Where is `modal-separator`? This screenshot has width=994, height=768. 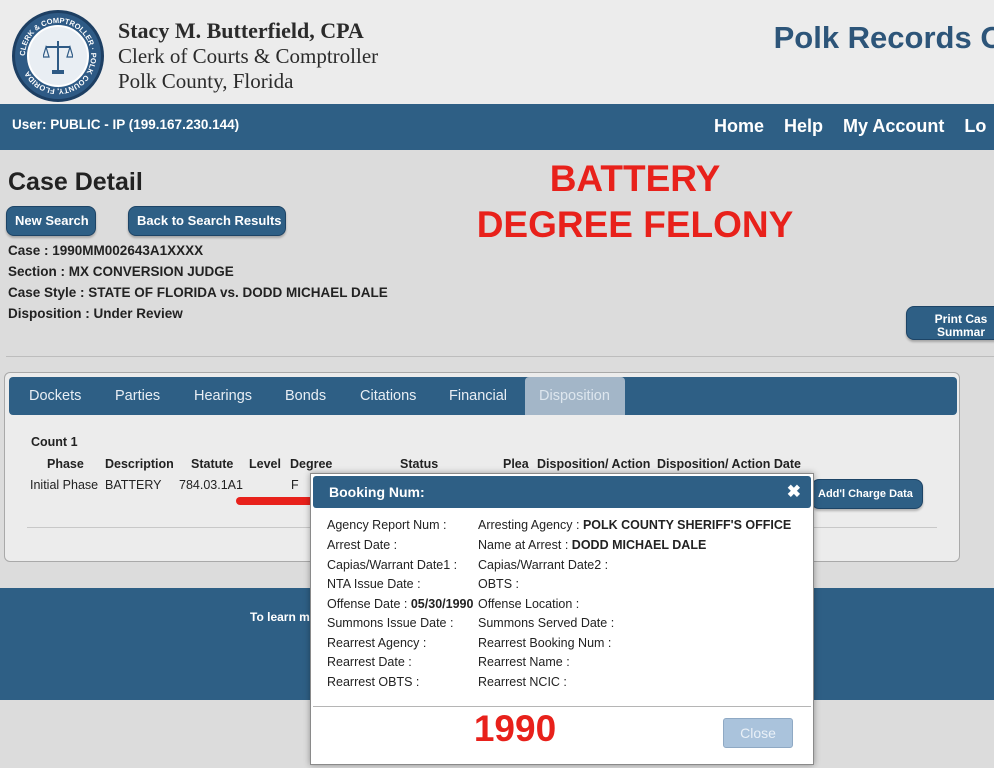 modal-separator is located at coordinates (562, 706).